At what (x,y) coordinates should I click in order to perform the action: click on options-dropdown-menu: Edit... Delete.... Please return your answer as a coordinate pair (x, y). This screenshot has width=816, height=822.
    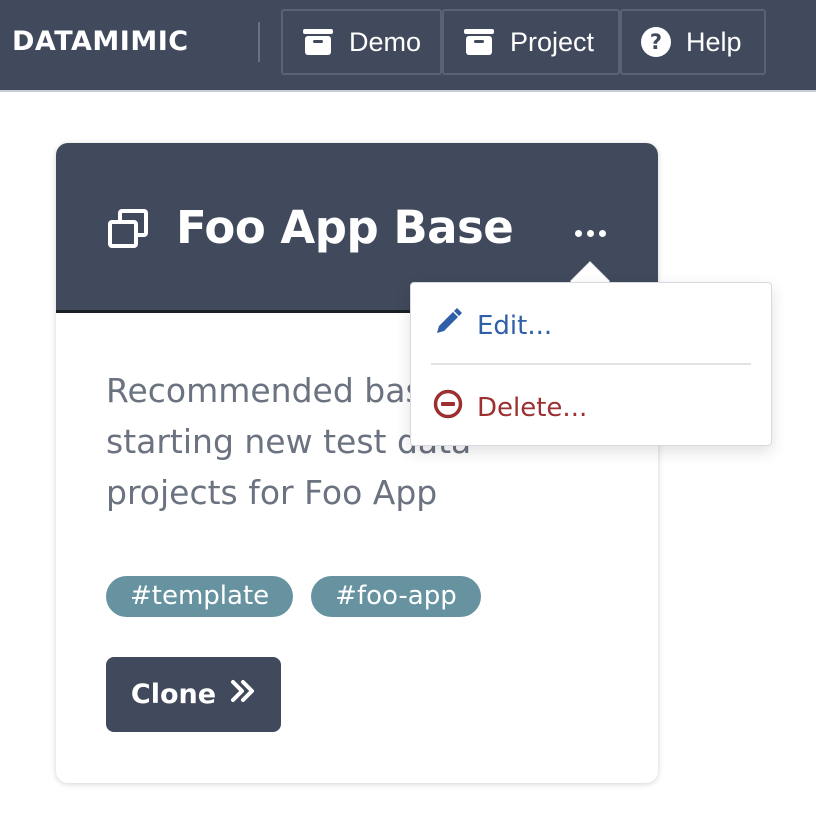
    Looking at the image, I should click on (591, 364).